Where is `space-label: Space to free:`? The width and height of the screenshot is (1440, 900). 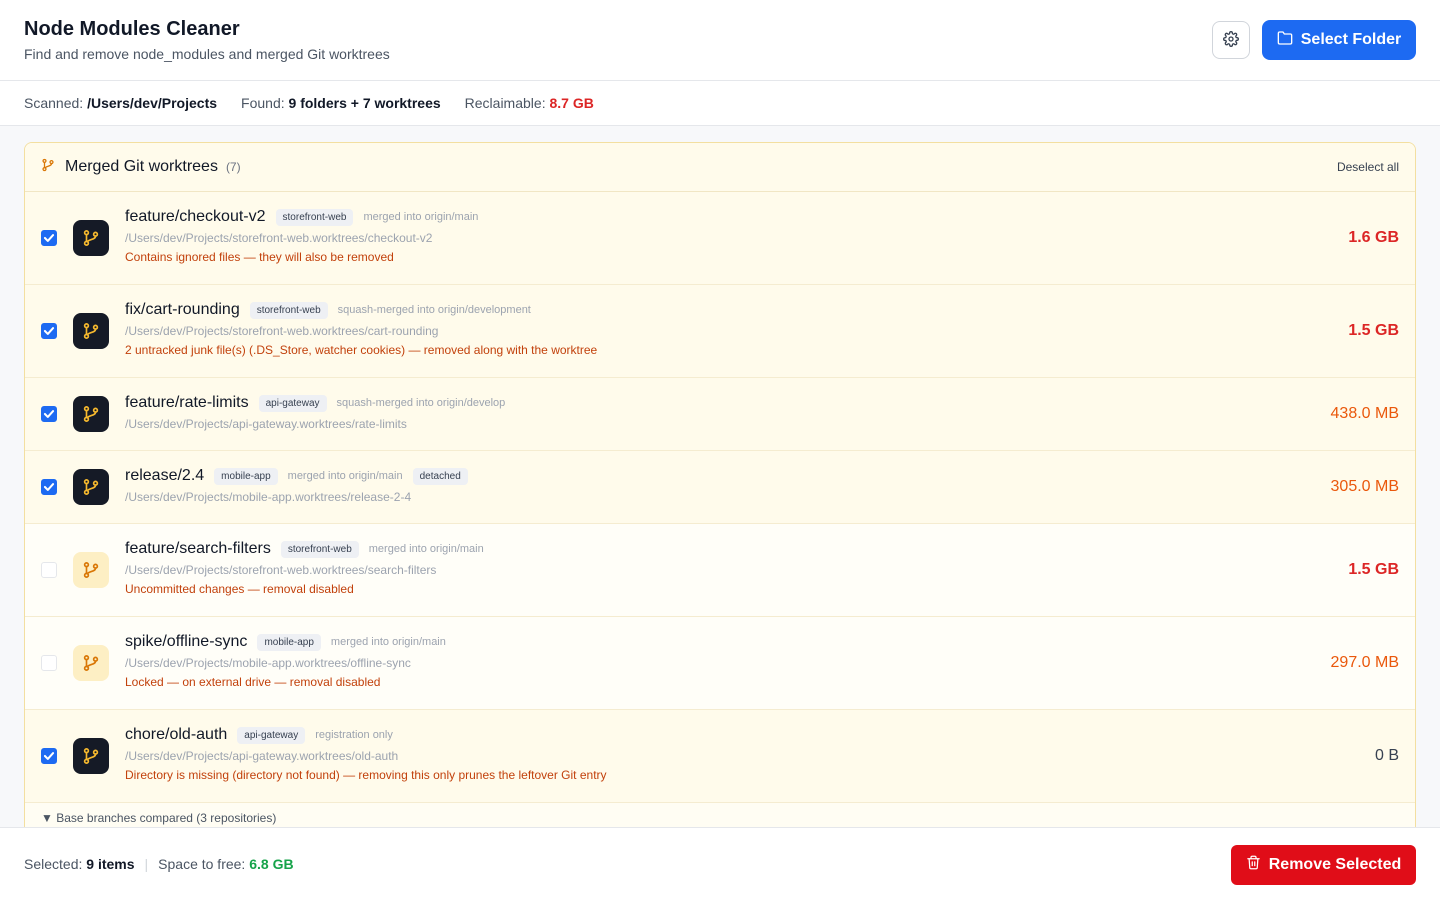 space-label: Space to free: is located at coordinates (202, 864).